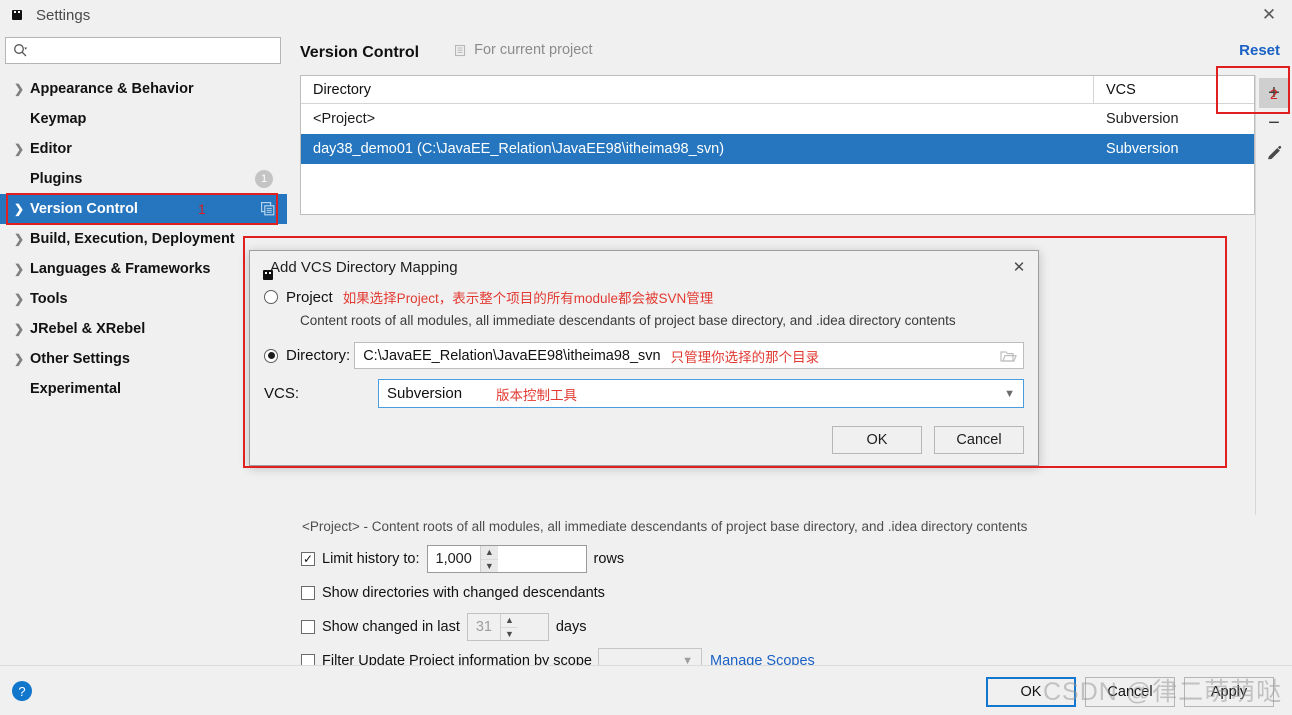 The width and height of the screenshot is (1292, 715). Describe the element at coordinates (76, 389) in the screenshot. I see `sidebar-item-label: Experimental` at that location.